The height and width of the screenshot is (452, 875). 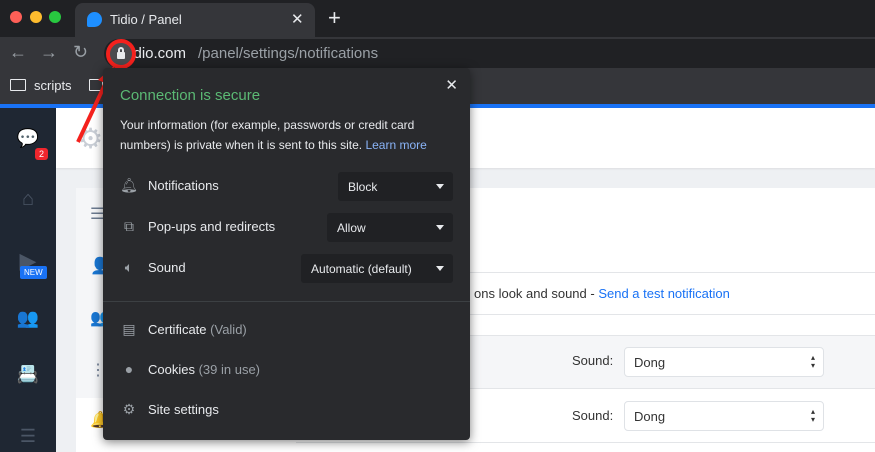 I want to click on settings-sliders-icon: ☰, so click(x=28, y=436).